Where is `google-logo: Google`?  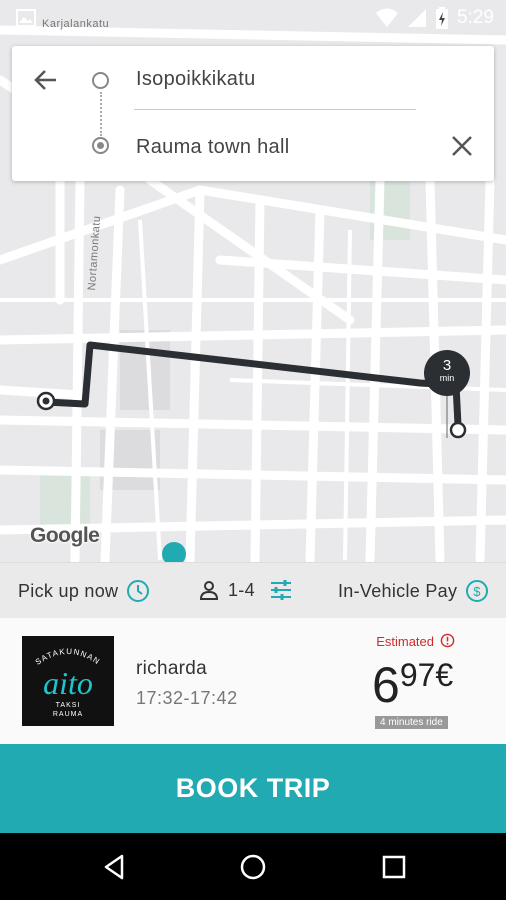 google-logo: Google is located at coordinates (65, 535).